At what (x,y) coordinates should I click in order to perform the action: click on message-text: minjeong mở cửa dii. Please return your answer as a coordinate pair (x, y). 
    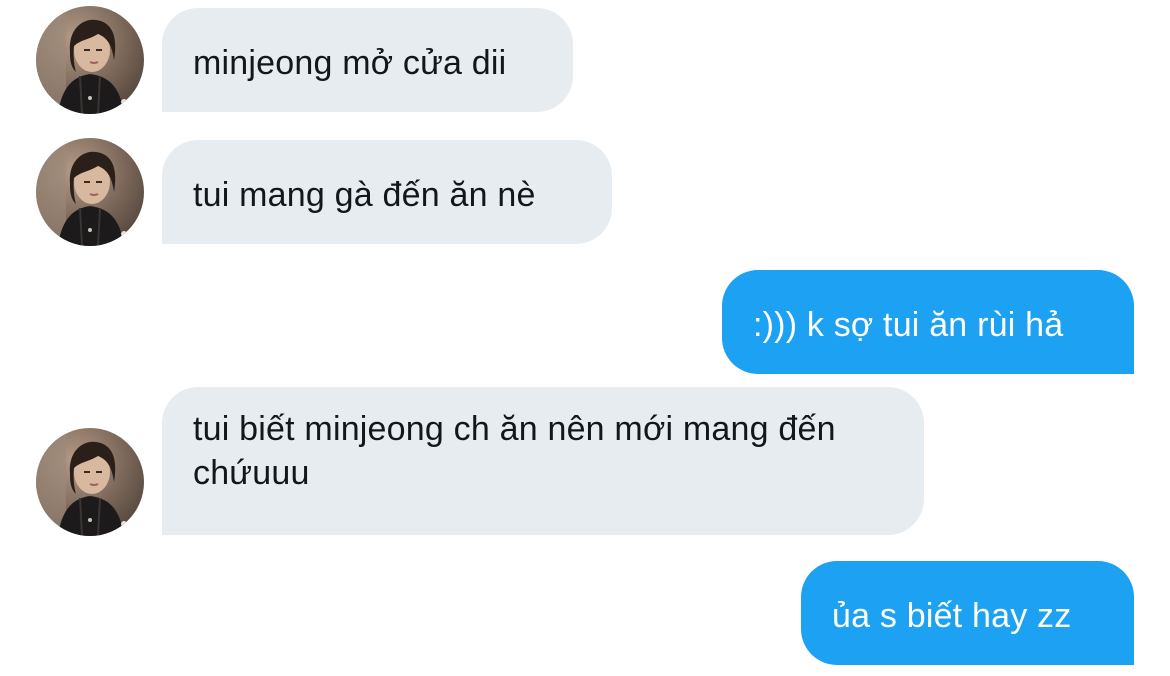
    Looking at the image, I should click on (350, 63).